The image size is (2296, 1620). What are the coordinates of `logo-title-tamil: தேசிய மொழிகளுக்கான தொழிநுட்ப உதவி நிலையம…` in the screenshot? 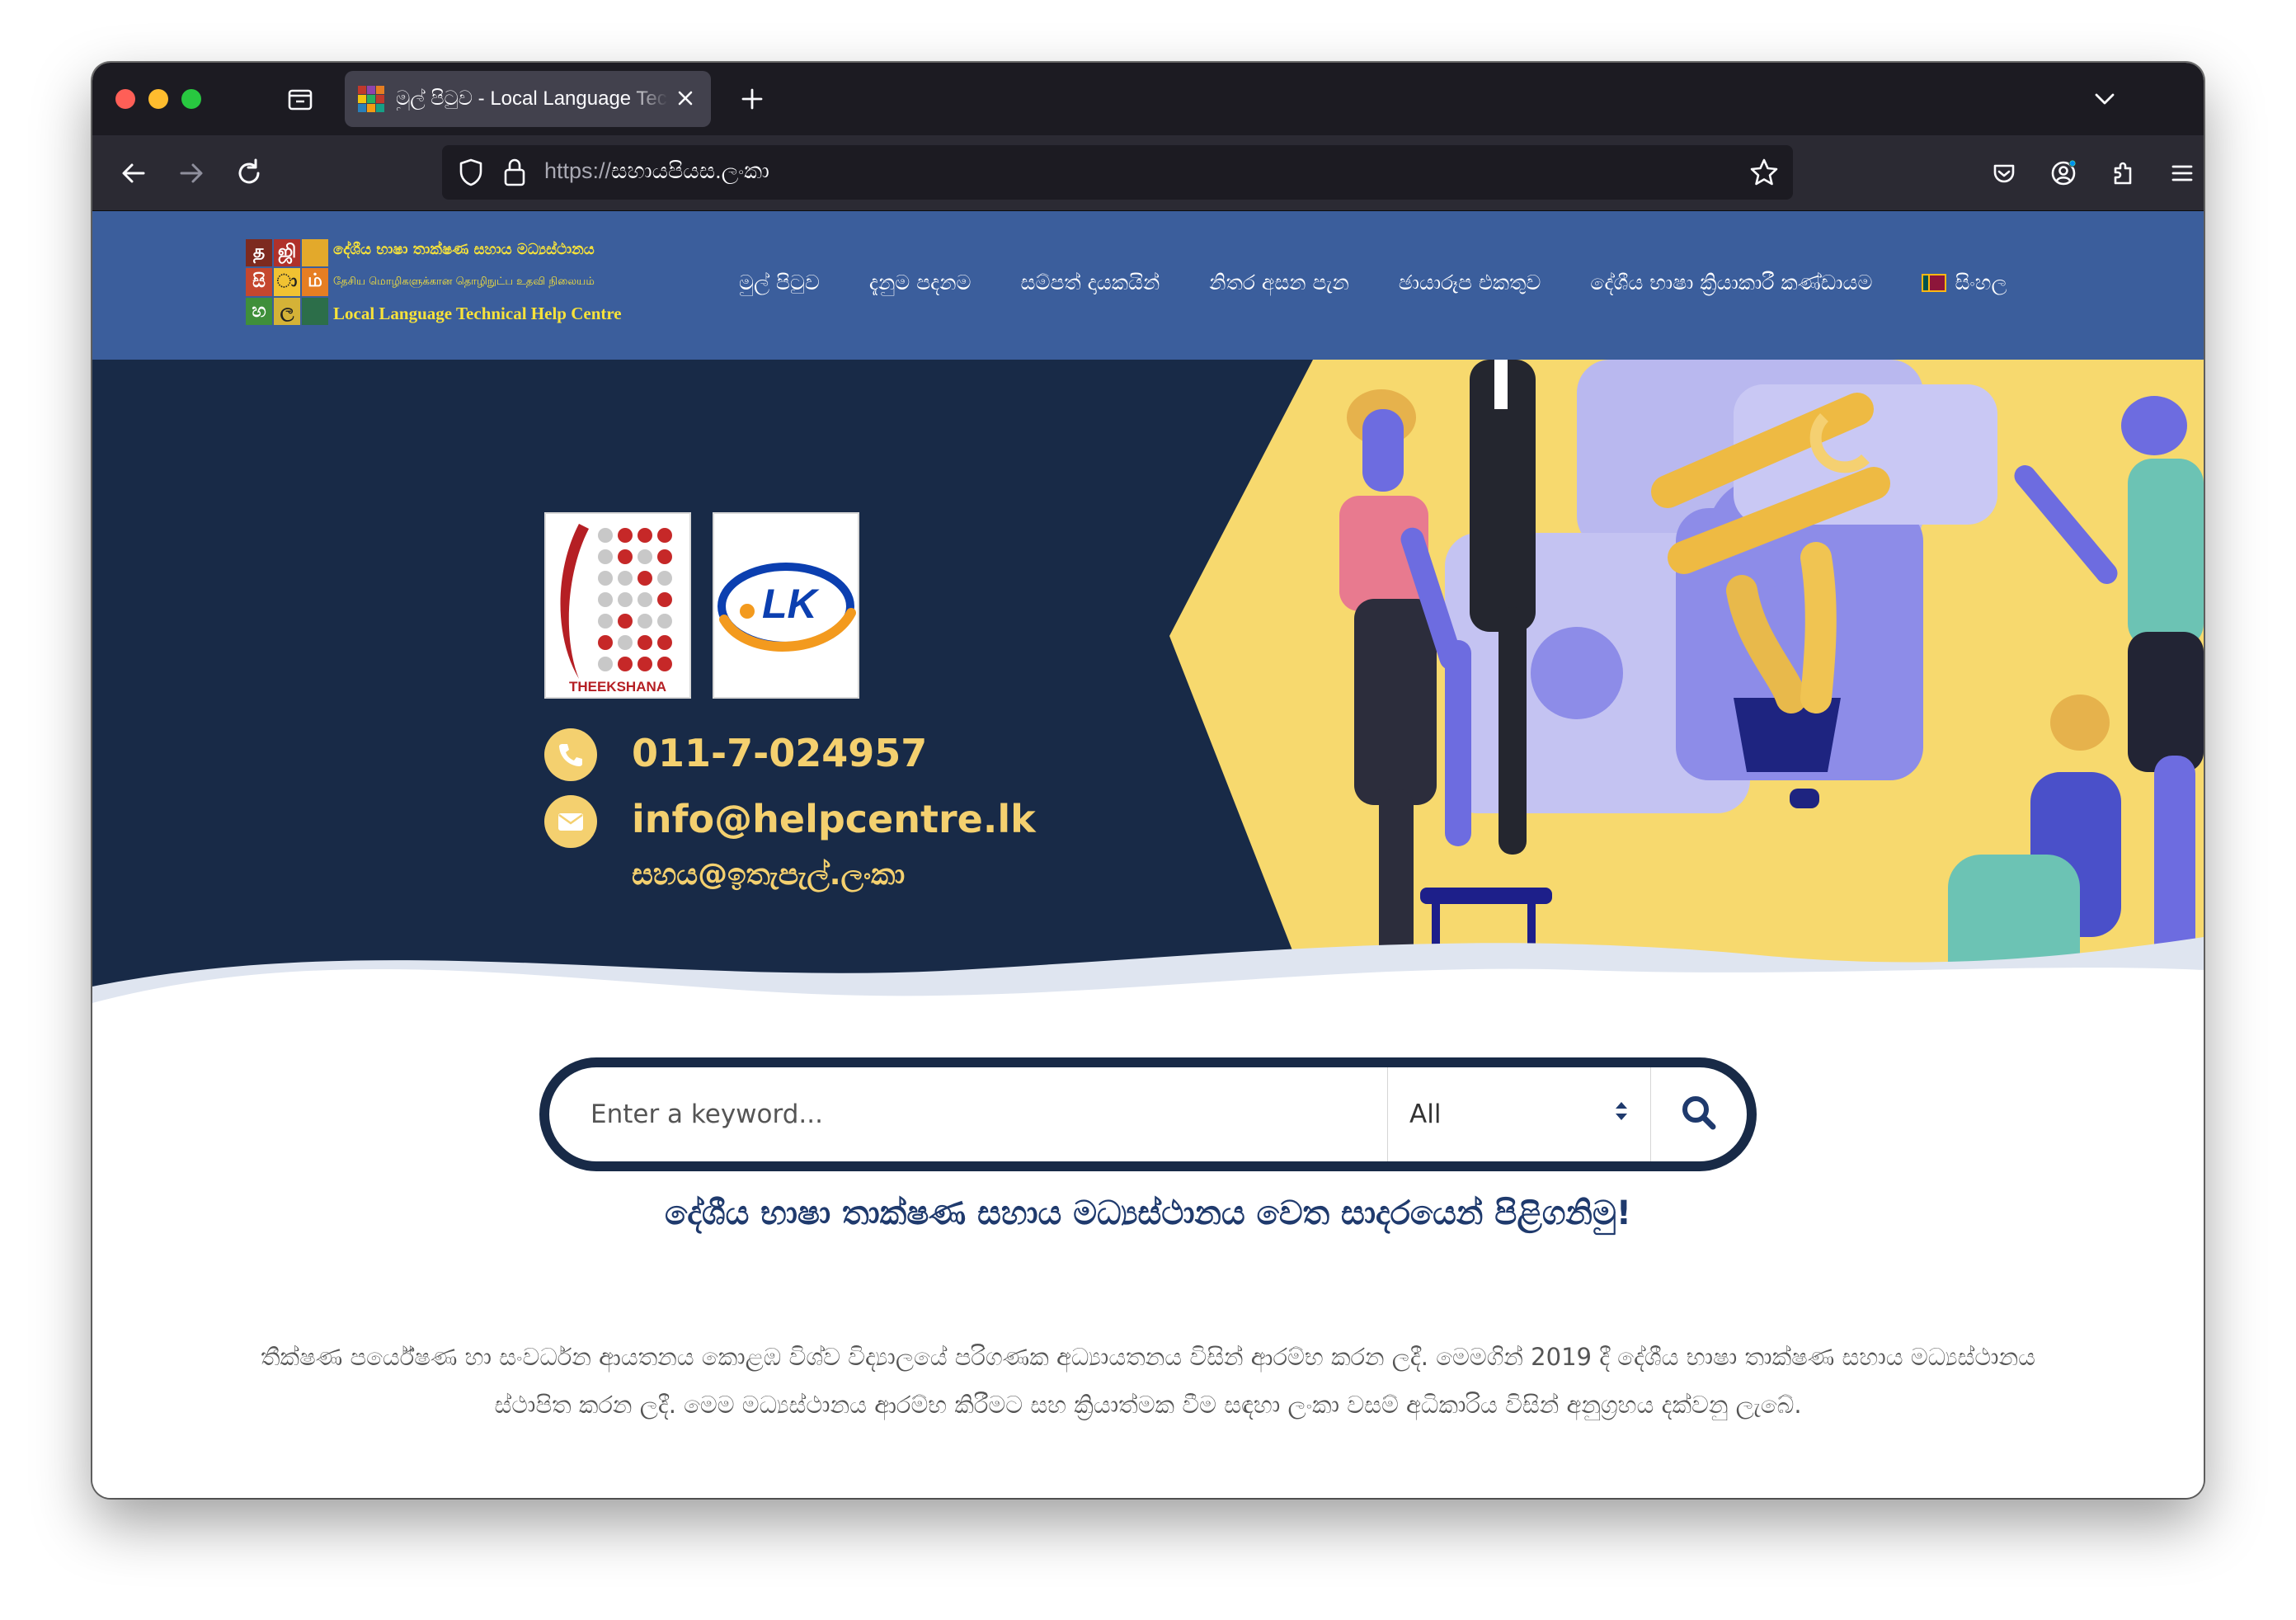 It's located at (464, 281).